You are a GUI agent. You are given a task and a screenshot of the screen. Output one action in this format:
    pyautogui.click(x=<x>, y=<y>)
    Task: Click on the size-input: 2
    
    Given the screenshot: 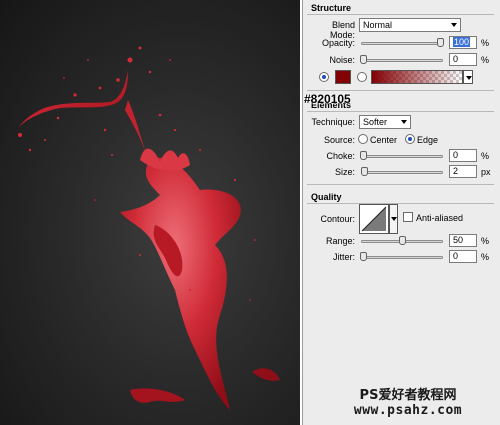 What is the action you would take?
    pyautogui.click(x=463, y=171)
    